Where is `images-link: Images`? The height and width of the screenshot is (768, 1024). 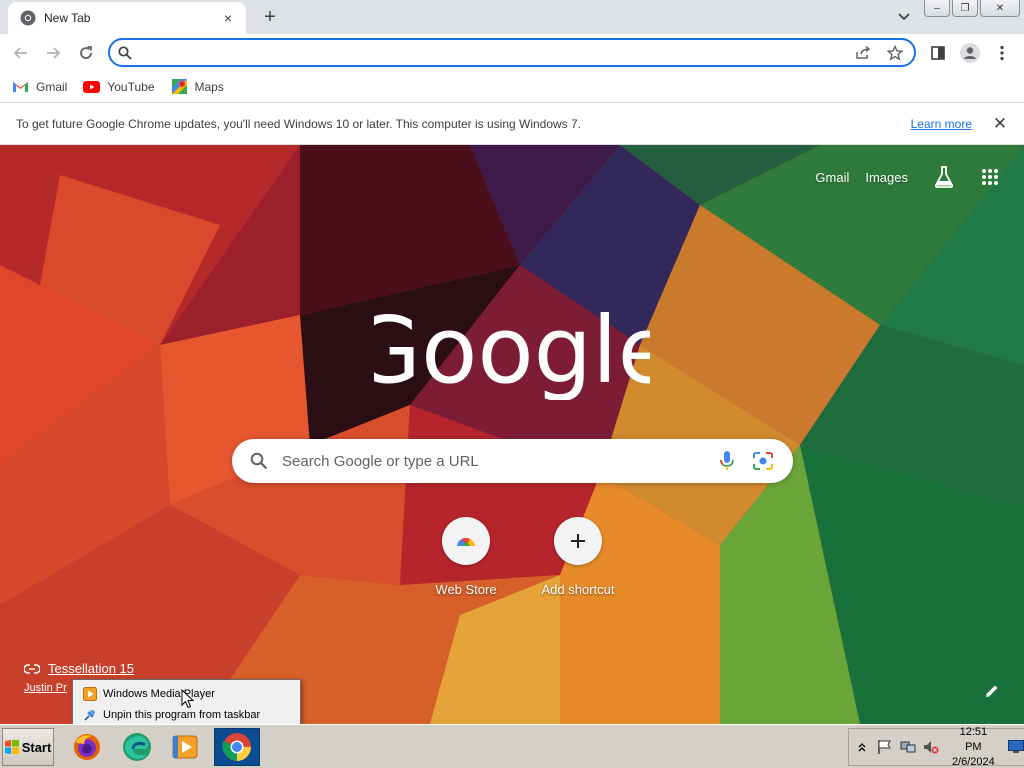
images-link: Images is located at coordinates (886, 177).